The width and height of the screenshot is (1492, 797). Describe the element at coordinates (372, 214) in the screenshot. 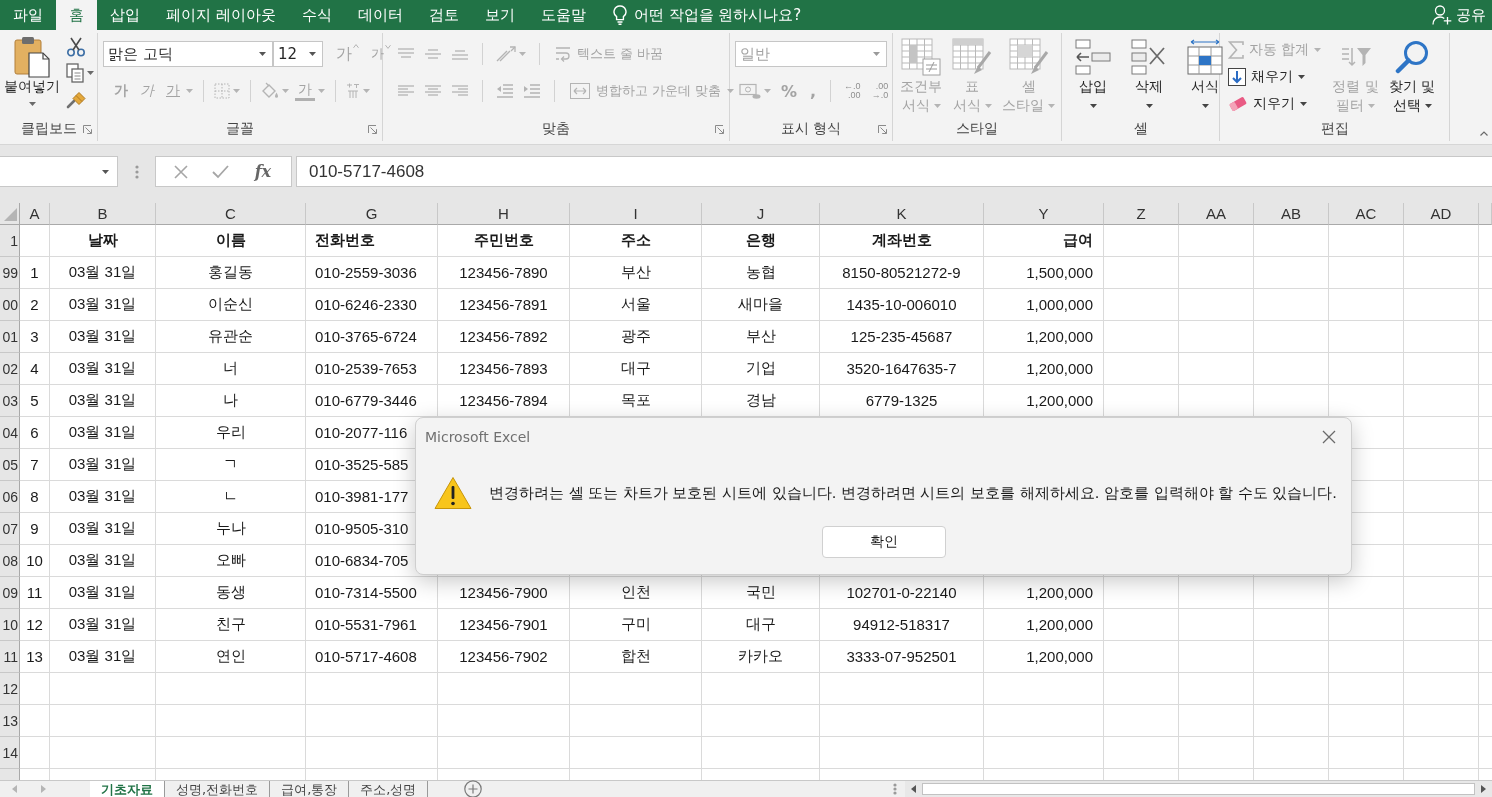

I see `column-header: G` at that location.